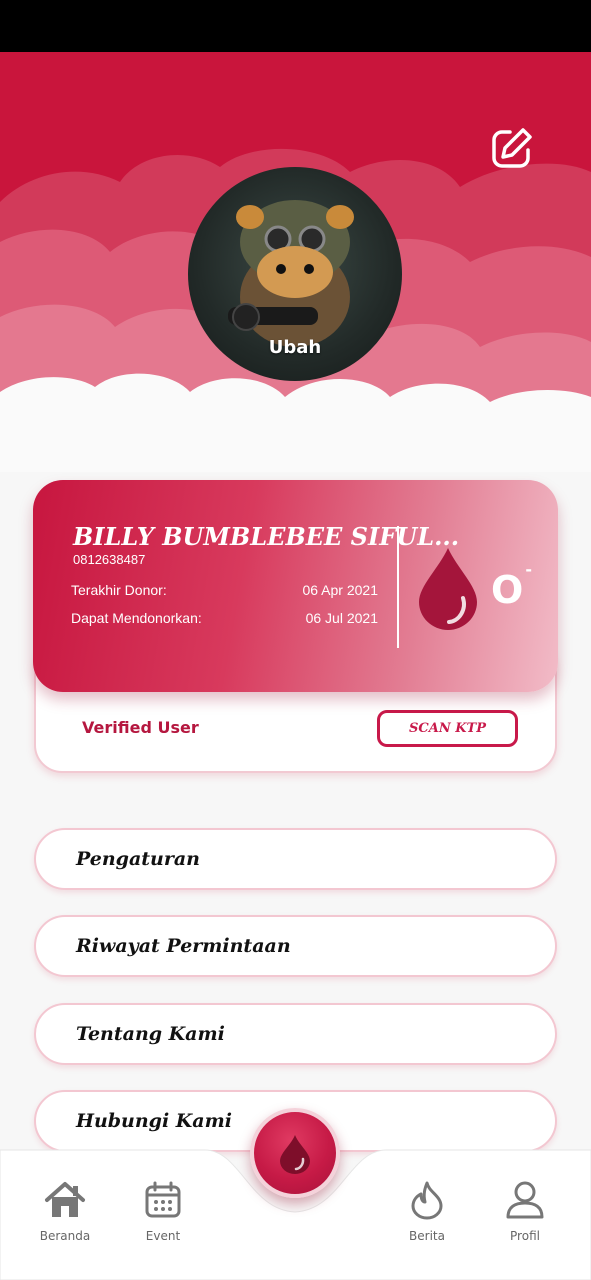 This screenshot has width=591, height=1280. I want to click on card-divider, so click(398, 587).